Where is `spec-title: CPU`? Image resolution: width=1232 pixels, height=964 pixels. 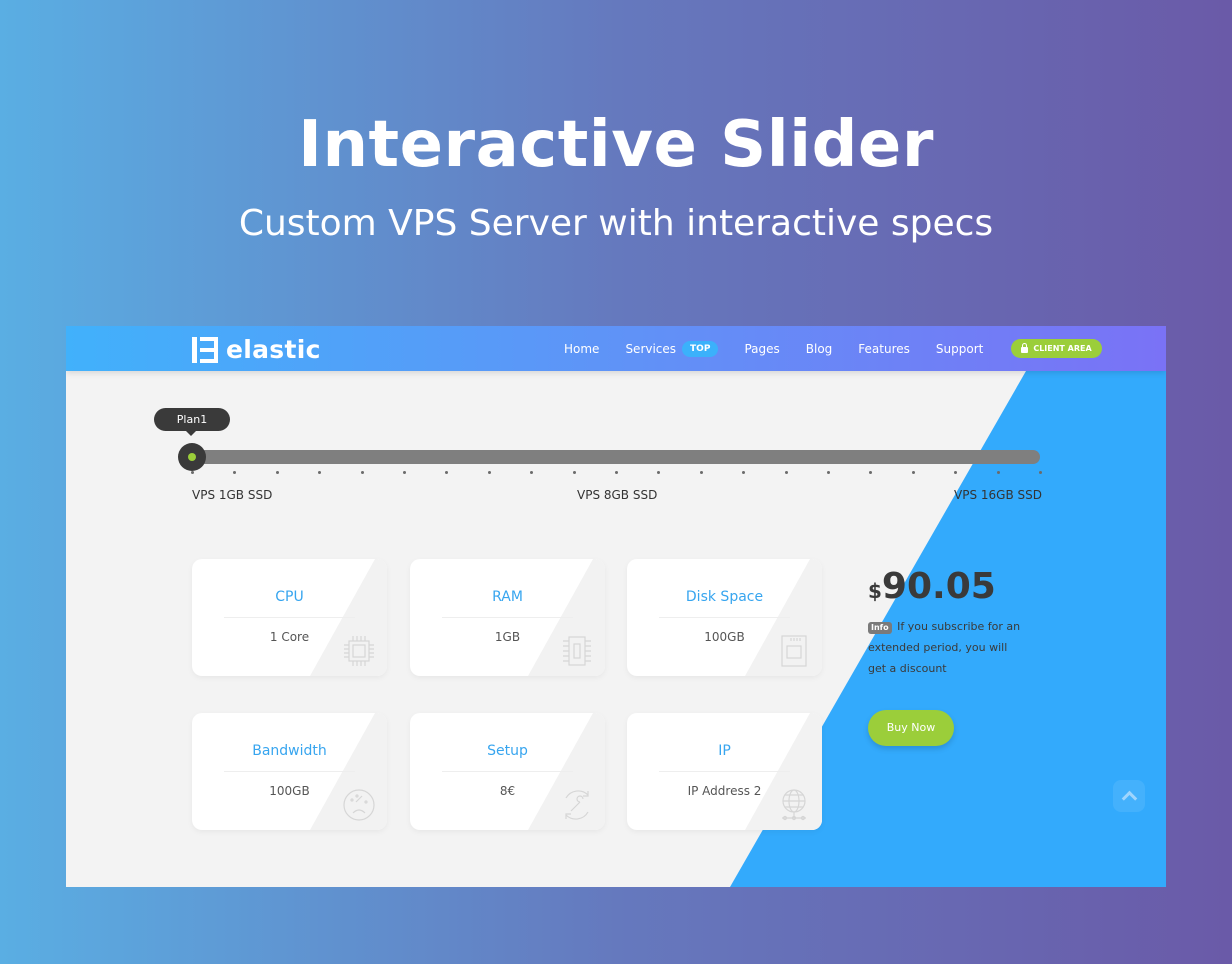 spec-title: CPU is located at coordinates (289, 597).